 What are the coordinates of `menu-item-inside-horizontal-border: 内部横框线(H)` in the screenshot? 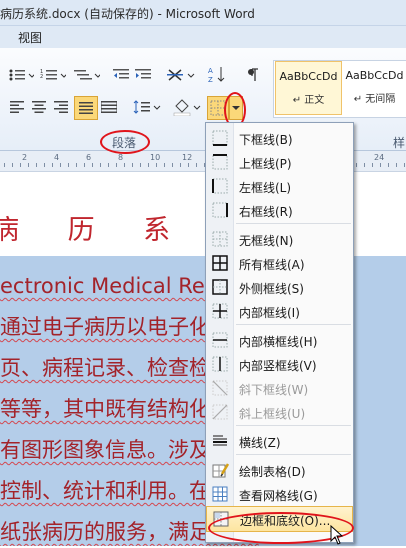 It's located at (279, 340).